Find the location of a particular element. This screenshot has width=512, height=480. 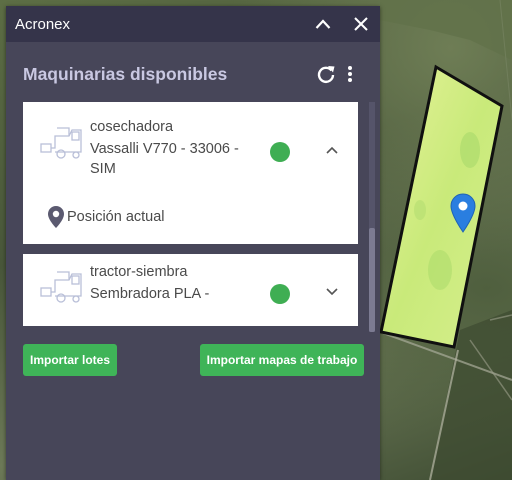

machine-card: tractor-siembra Sembradora PLA - is located at coordinates (190, 290).